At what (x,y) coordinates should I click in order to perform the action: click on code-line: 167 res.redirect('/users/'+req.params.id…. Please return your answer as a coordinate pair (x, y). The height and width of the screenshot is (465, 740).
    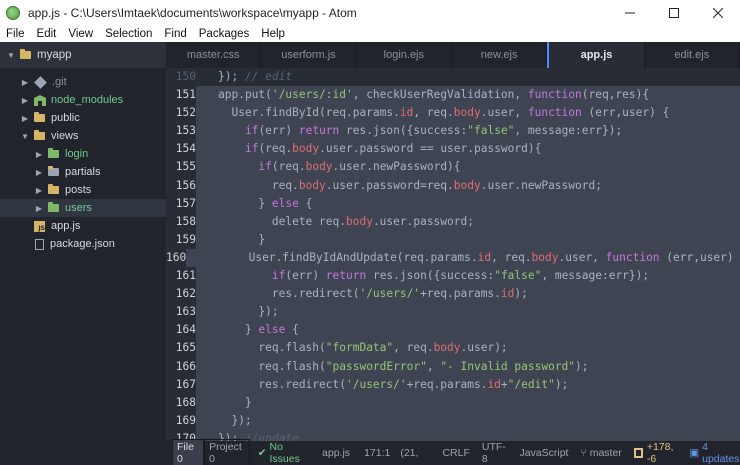
    Looking at the image, I should click on (453, 384).